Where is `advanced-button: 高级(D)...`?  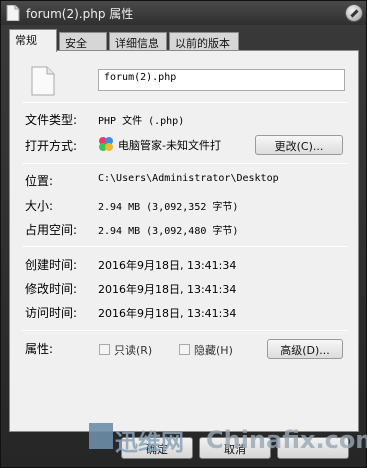
advanced-button: 高级(D)... is located at coordinates (305, 349).